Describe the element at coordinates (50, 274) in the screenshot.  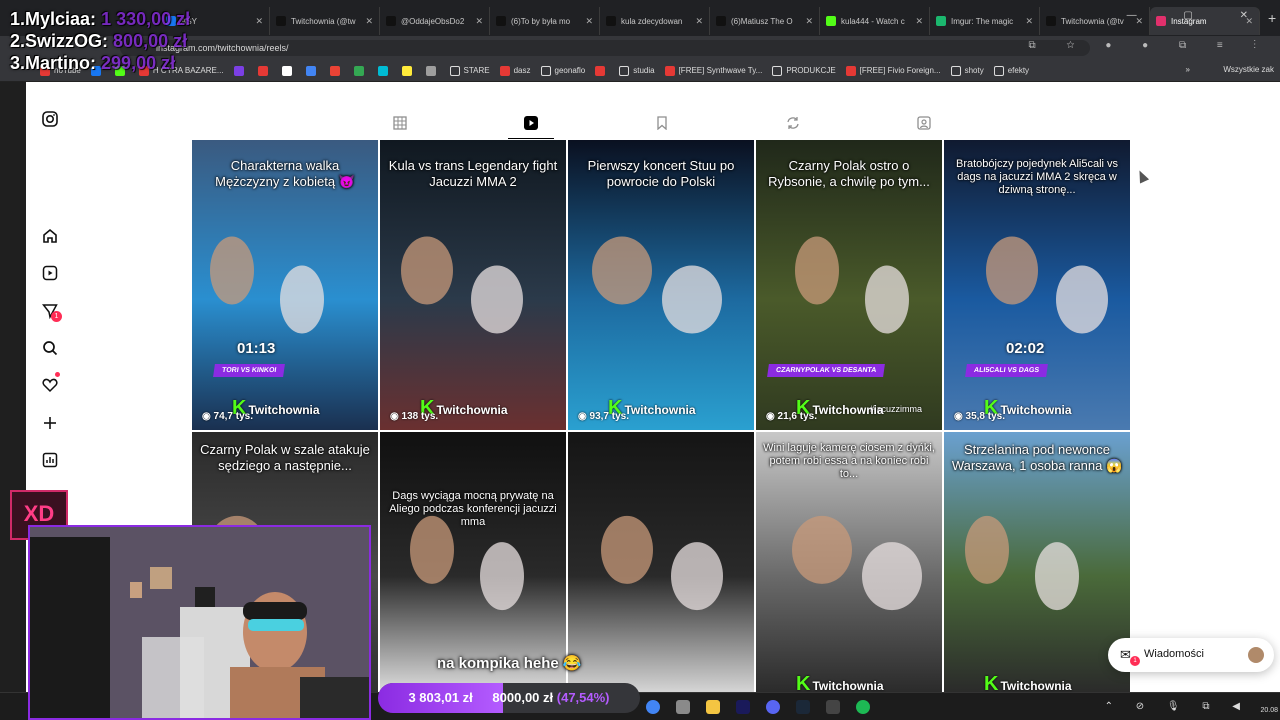
I see `reels-icon` at that location.